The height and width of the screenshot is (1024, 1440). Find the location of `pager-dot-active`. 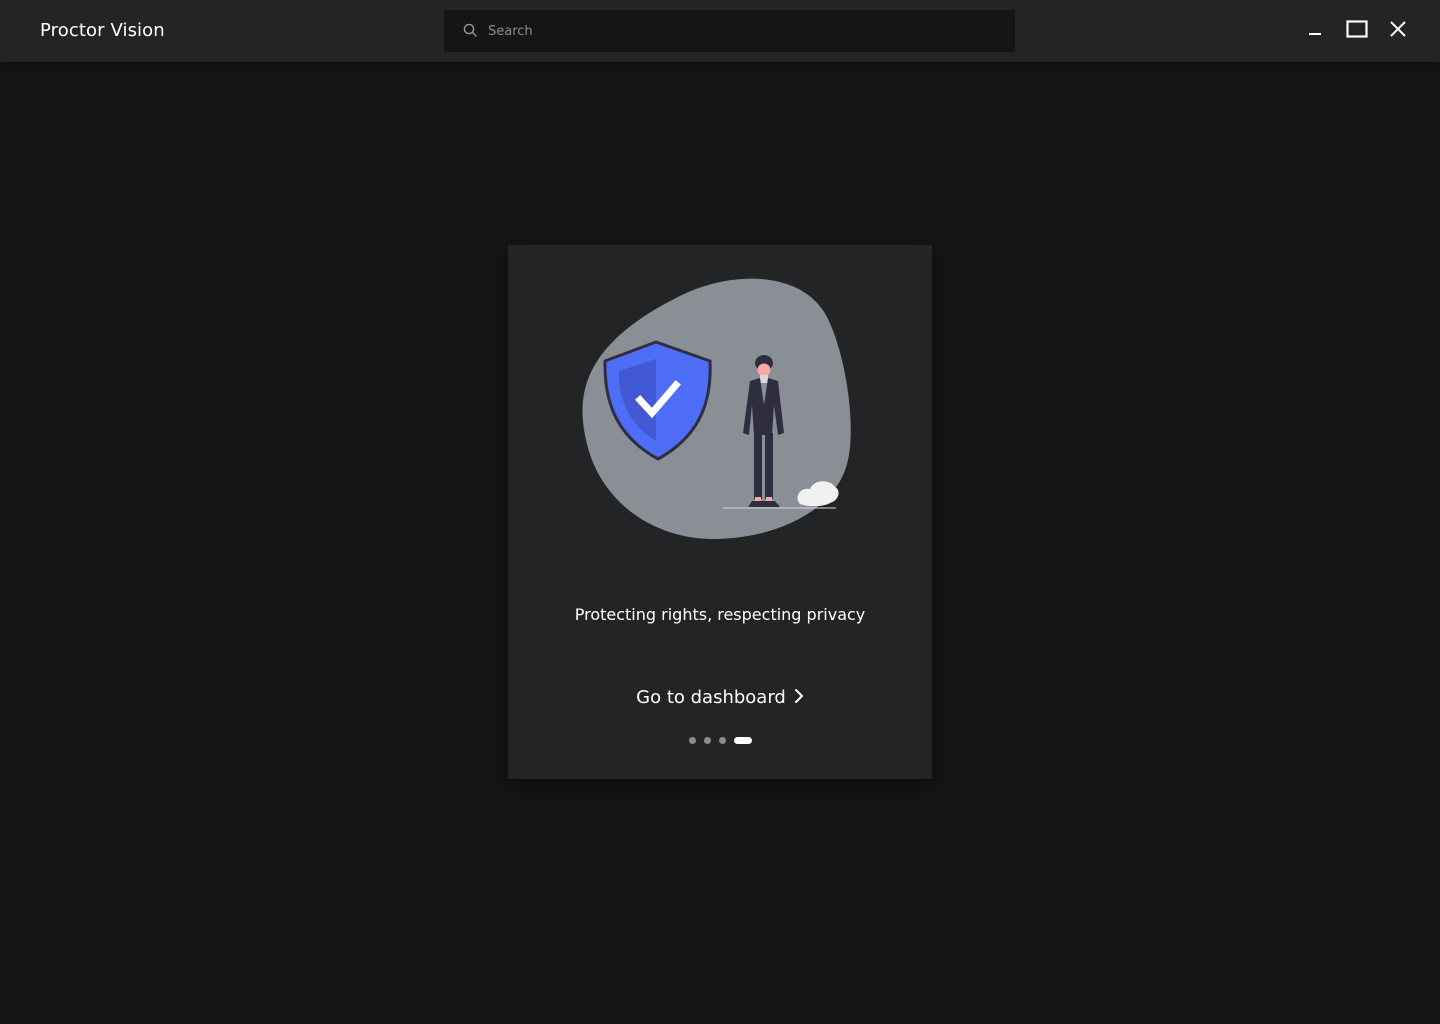

pager-dot-active is located at coordinates (742, 740).